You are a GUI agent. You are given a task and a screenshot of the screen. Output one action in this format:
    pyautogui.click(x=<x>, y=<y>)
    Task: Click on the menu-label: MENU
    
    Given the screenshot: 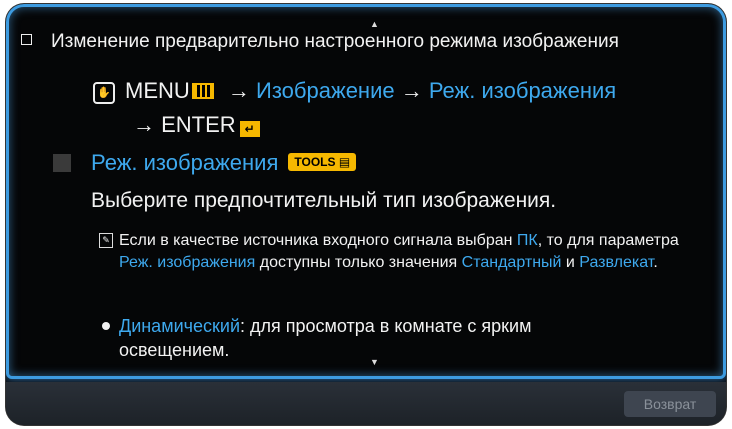 What is the action you would take?
    pyautogui.click(x=157, y=90)
    